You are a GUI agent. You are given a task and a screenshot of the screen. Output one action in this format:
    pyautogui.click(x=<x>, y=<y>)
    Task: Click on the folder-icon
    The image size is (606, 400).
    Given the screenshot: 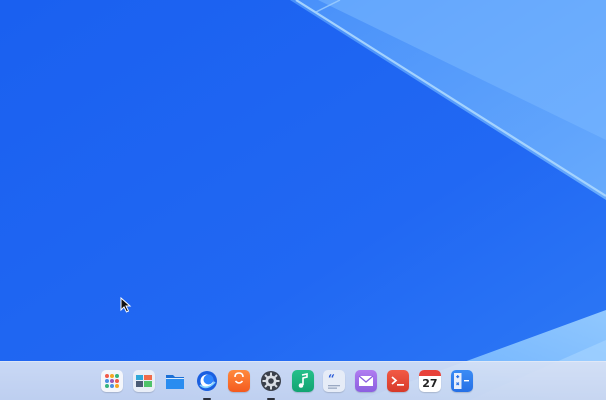 What is the action you would take?
    pyautogui.click(x=175, y=381)
    